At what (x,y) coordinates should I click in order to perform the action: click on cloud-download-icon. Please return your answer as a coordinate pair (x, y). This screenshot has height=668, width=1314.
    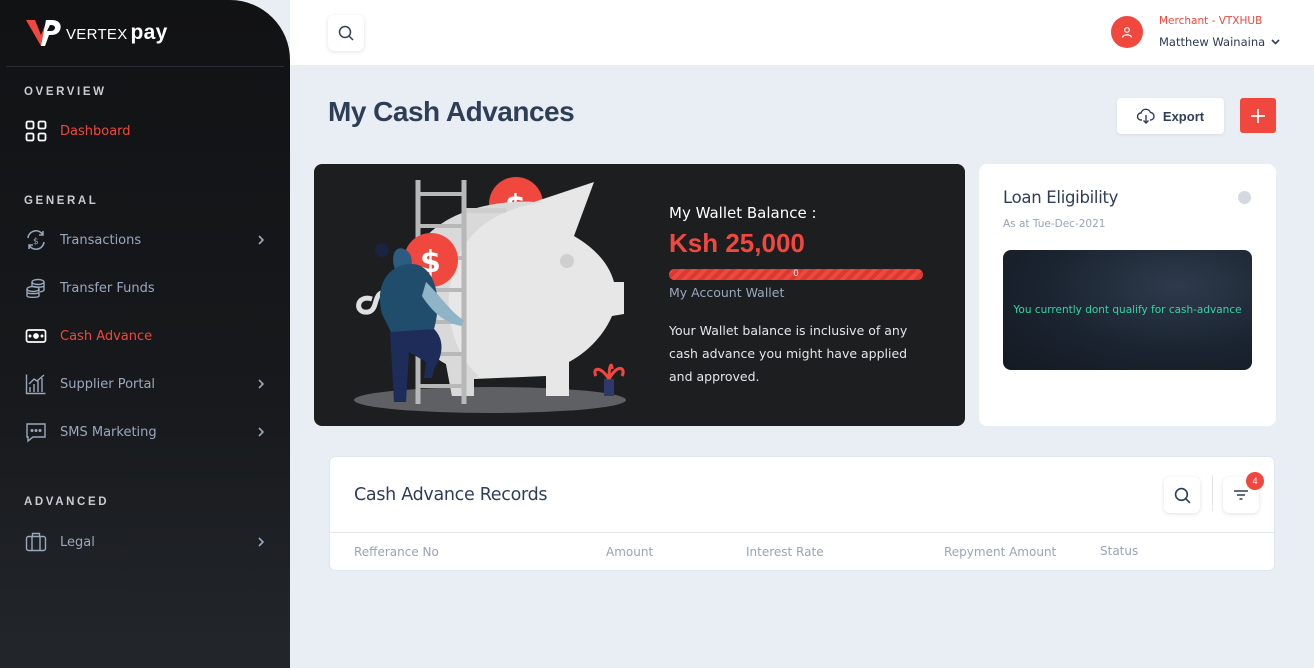
    Looking at the image, I should click on (1145, 116).